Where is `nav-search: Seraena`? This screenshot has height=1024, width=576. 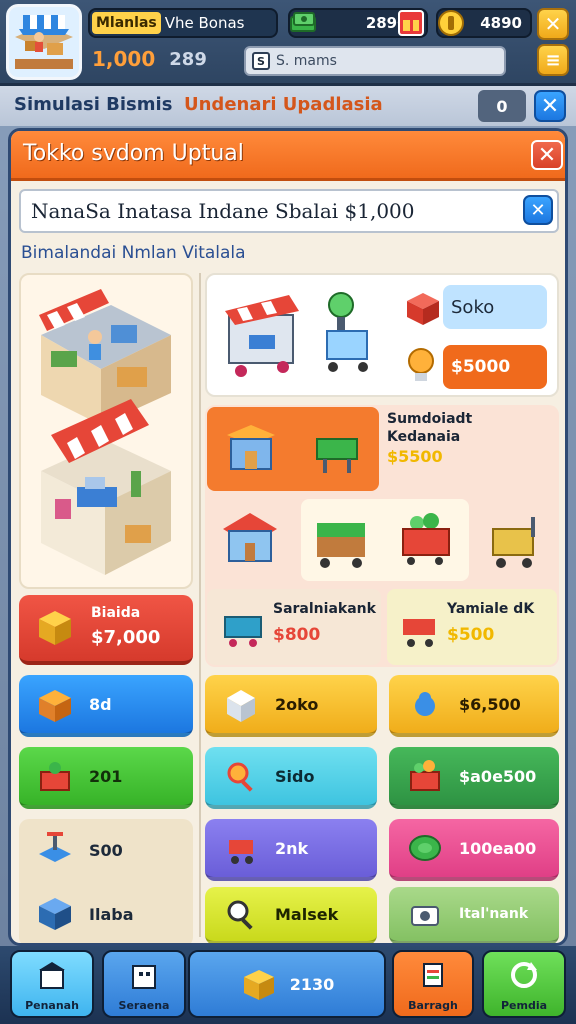 nav-search: Seraena is located at coordinates (144, 984).